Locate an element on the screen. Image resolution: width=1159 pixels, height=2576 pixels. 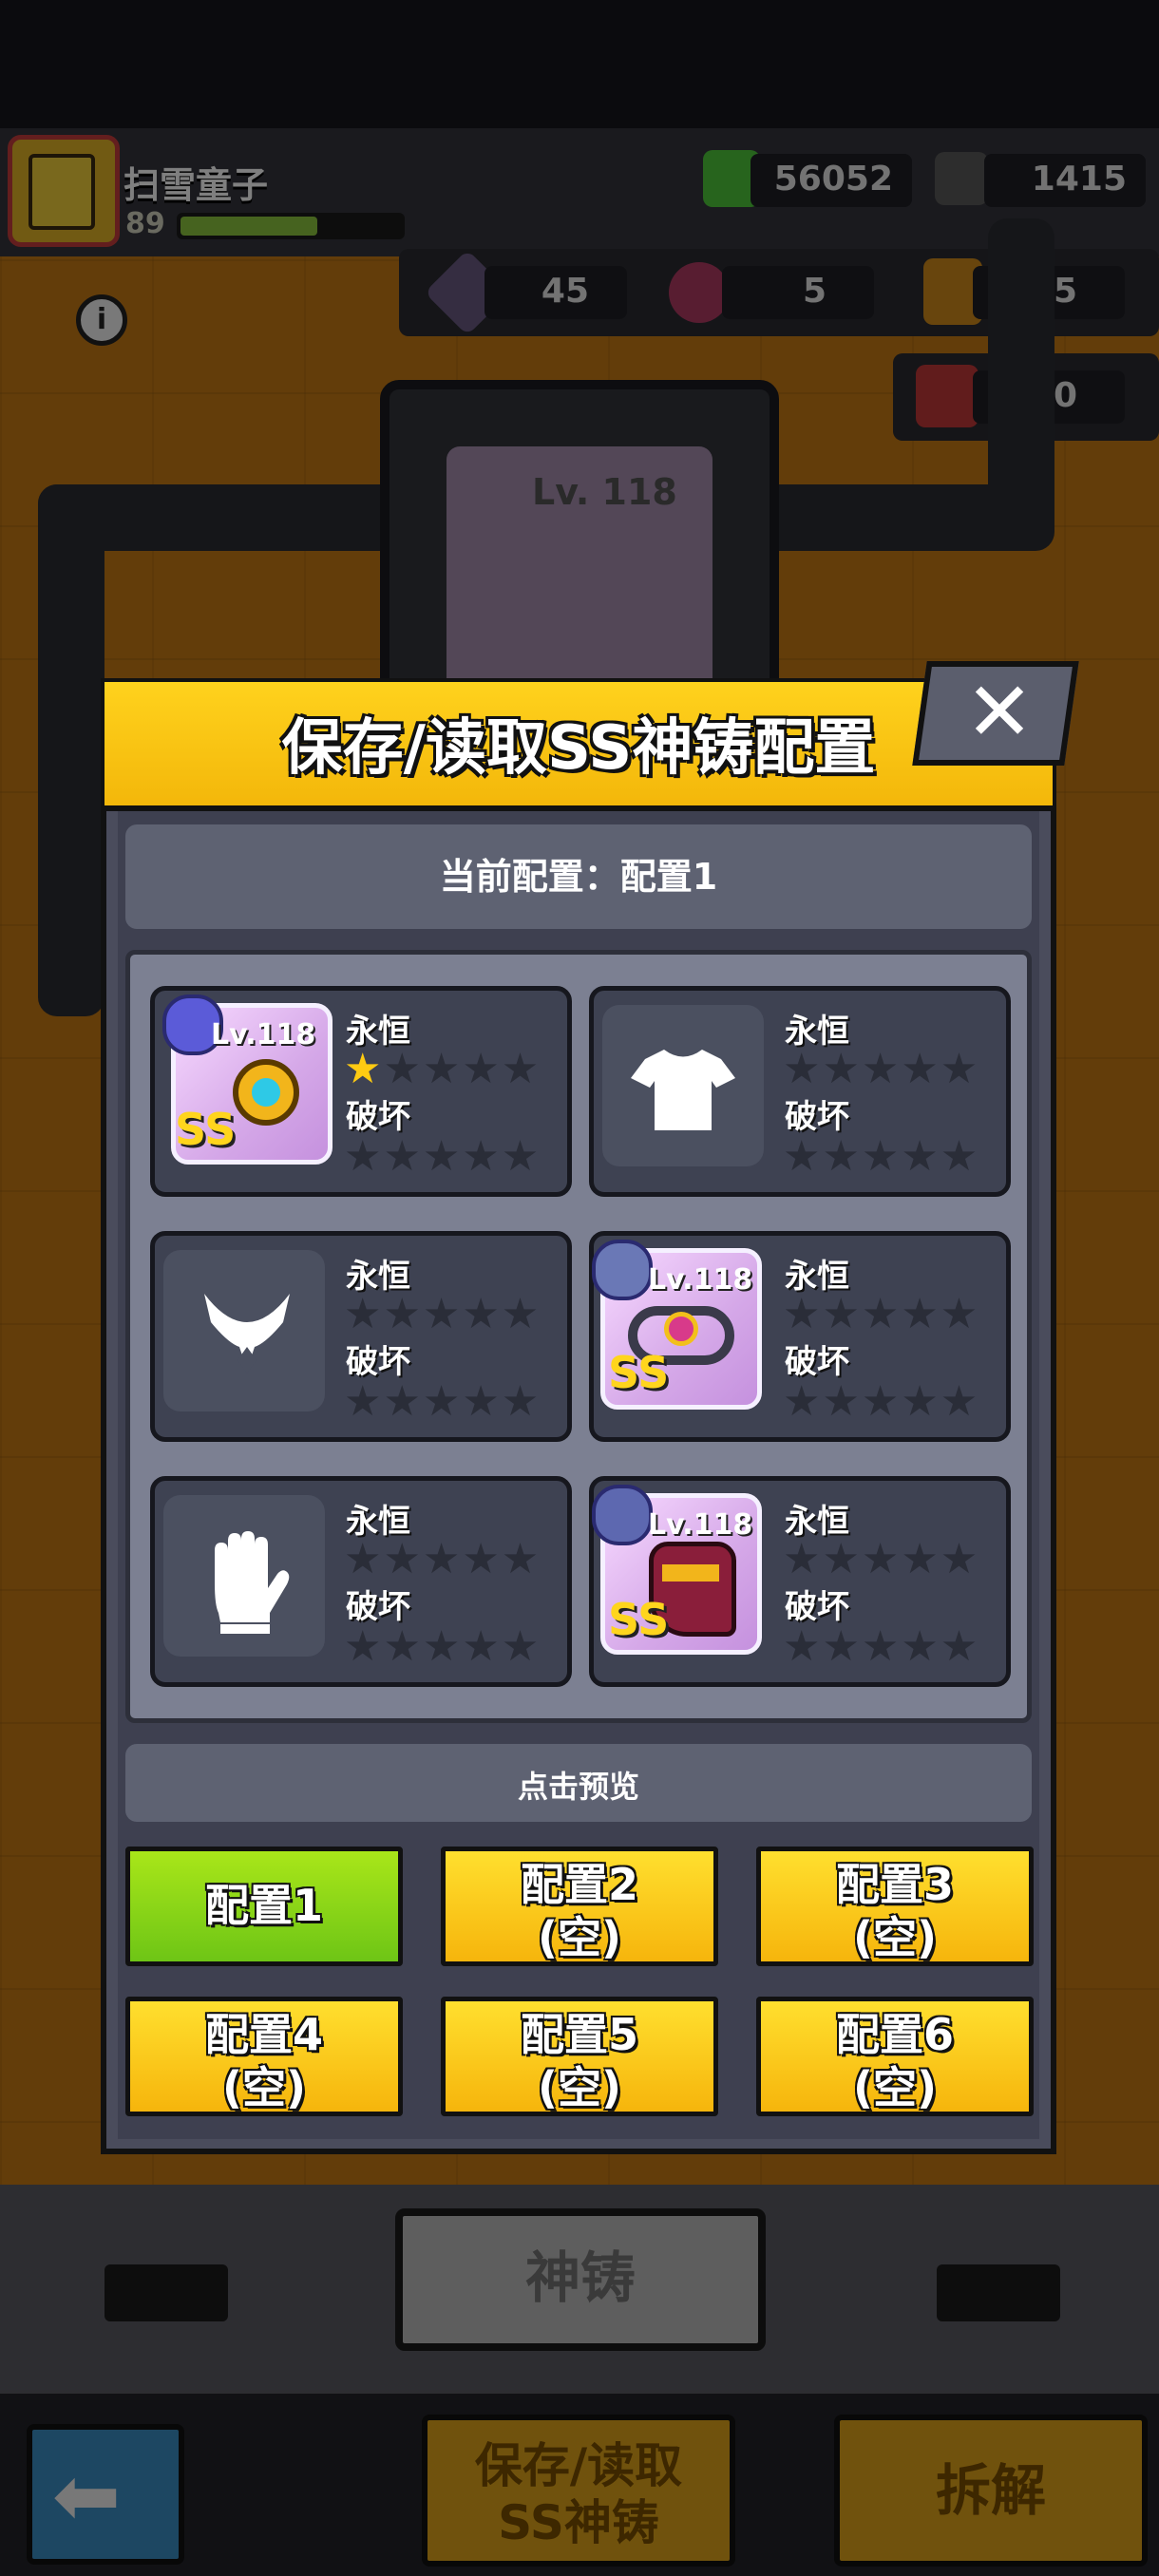
slot-1-level: Lv.118 is located at coordinates (263, 1034).